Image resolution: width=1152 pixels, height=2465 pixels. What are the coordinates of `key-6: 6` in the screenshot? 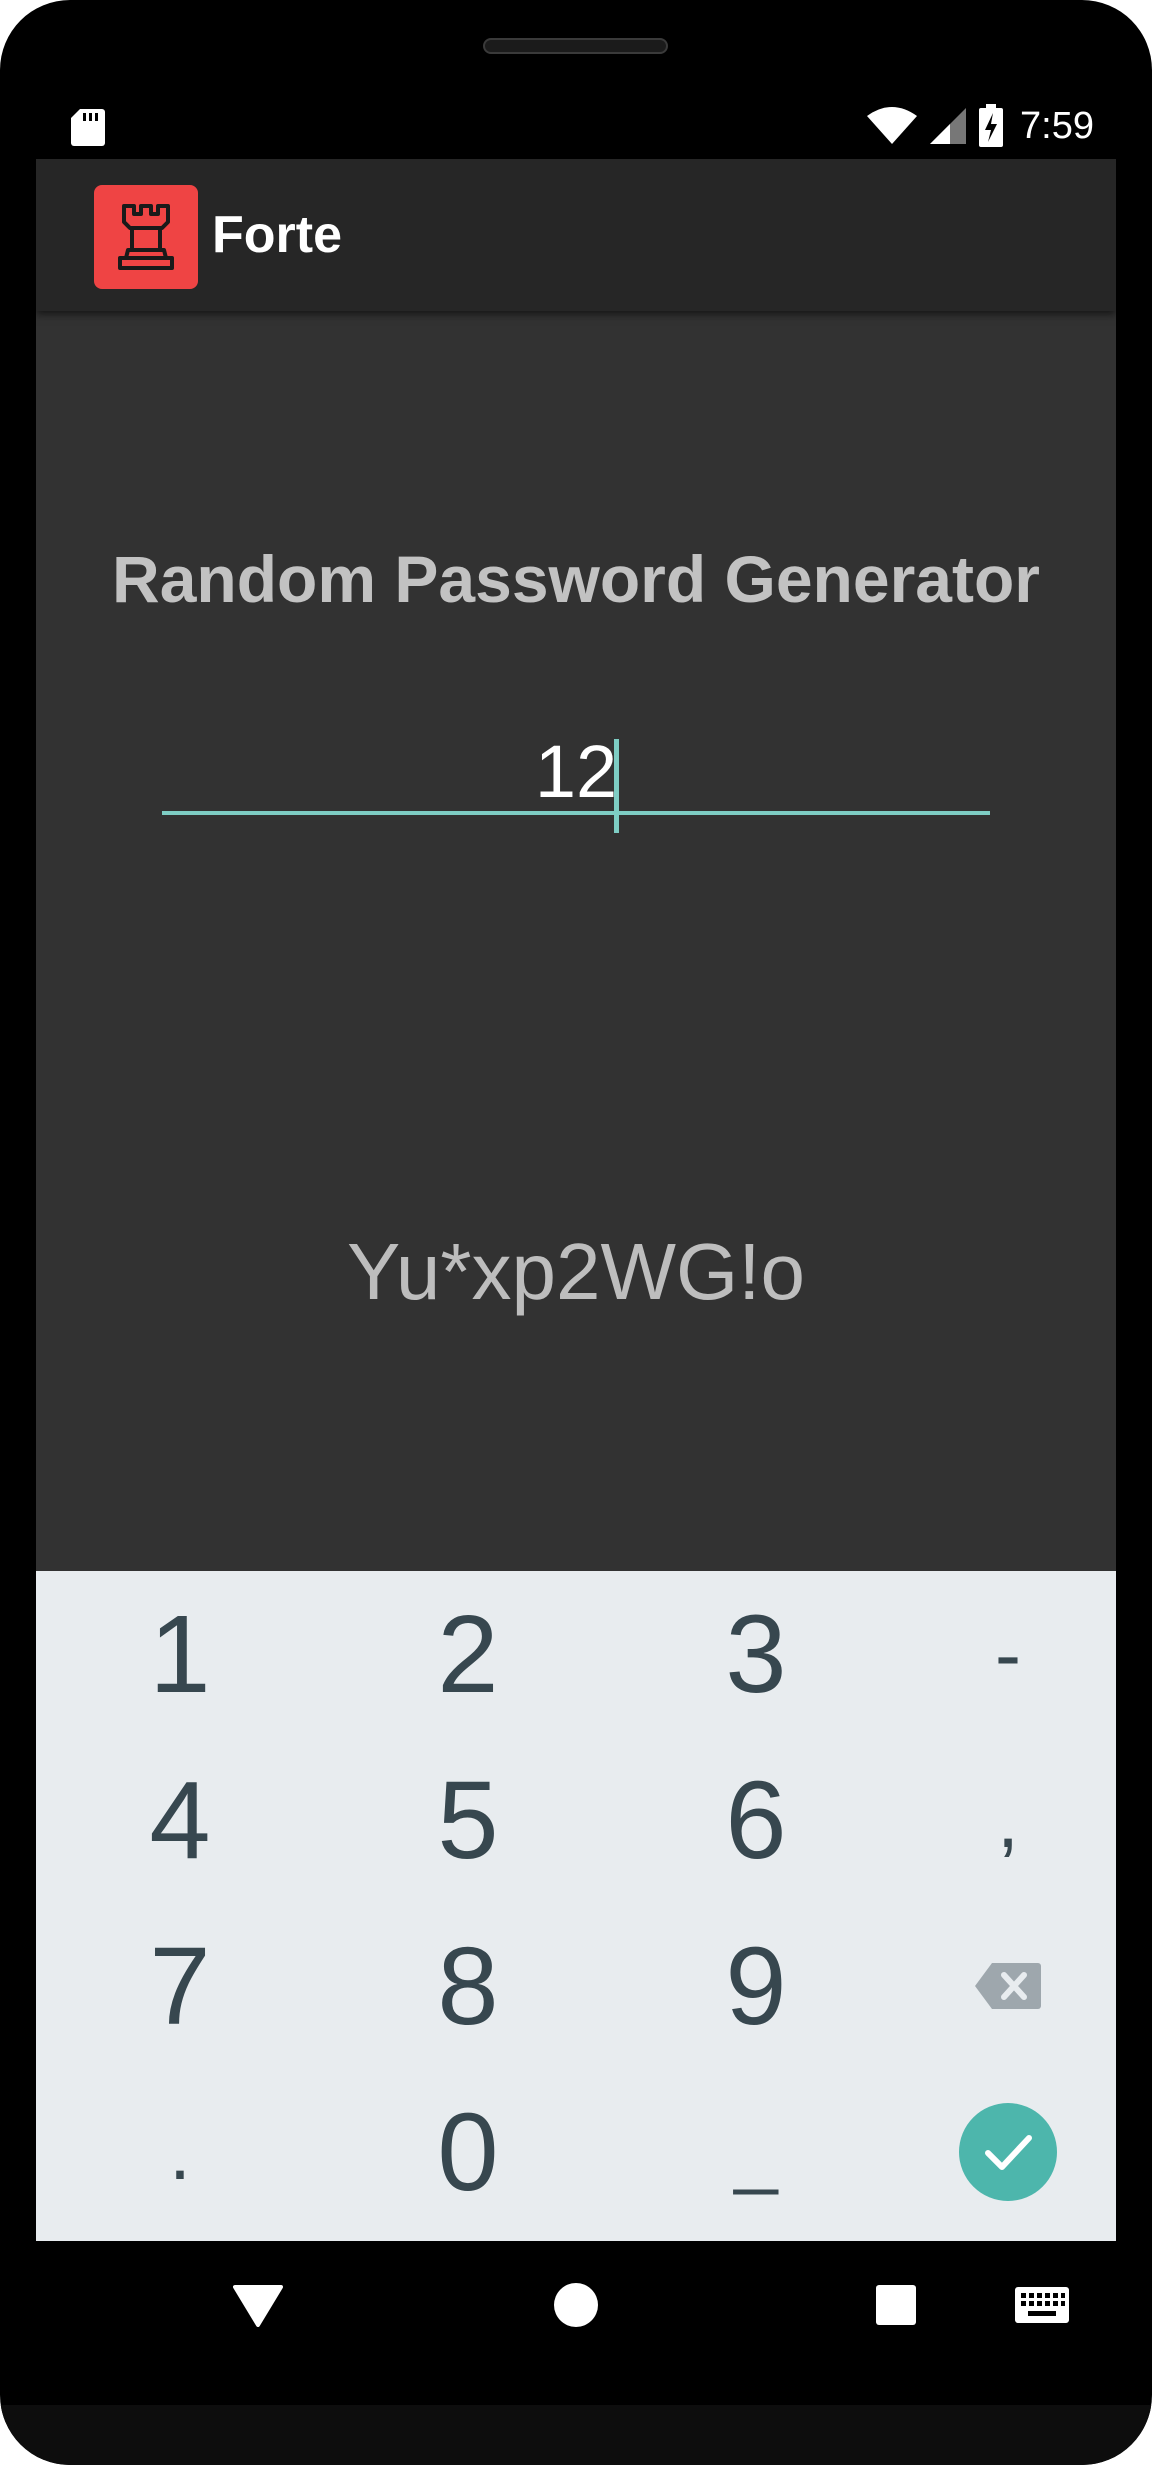 It's located at (756, 1820).